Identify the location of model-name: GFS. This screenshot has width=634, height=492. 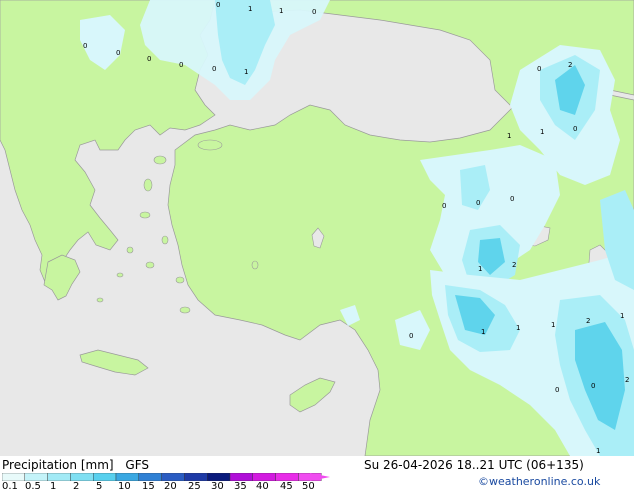
(137, 465).